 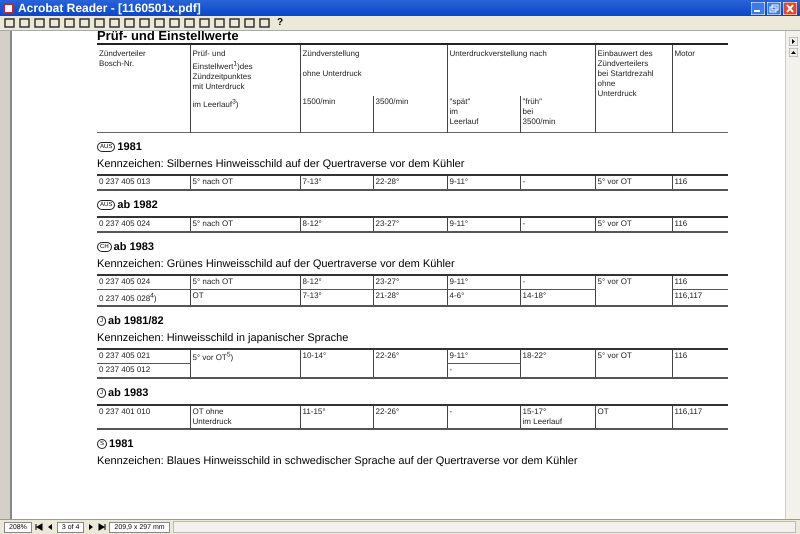 What do you see at coordinates (245, 70) in the screenshot?
I see `column-header: Prüf- und Einstellwert$^{1}$)des Zündzeitpunktes mit Unterdruck` at bounding box center [245, 70].